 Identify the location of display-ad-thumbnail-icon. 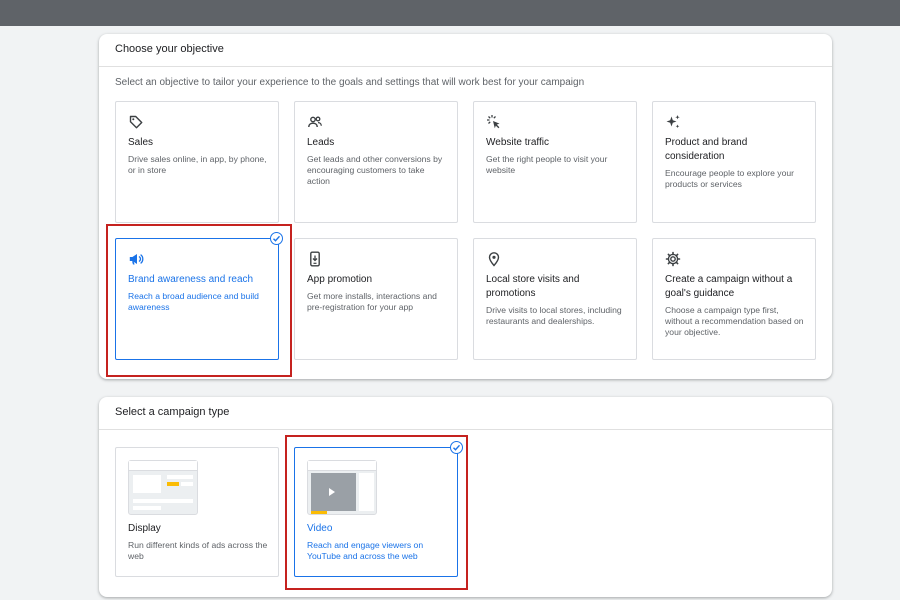
(163, 487).